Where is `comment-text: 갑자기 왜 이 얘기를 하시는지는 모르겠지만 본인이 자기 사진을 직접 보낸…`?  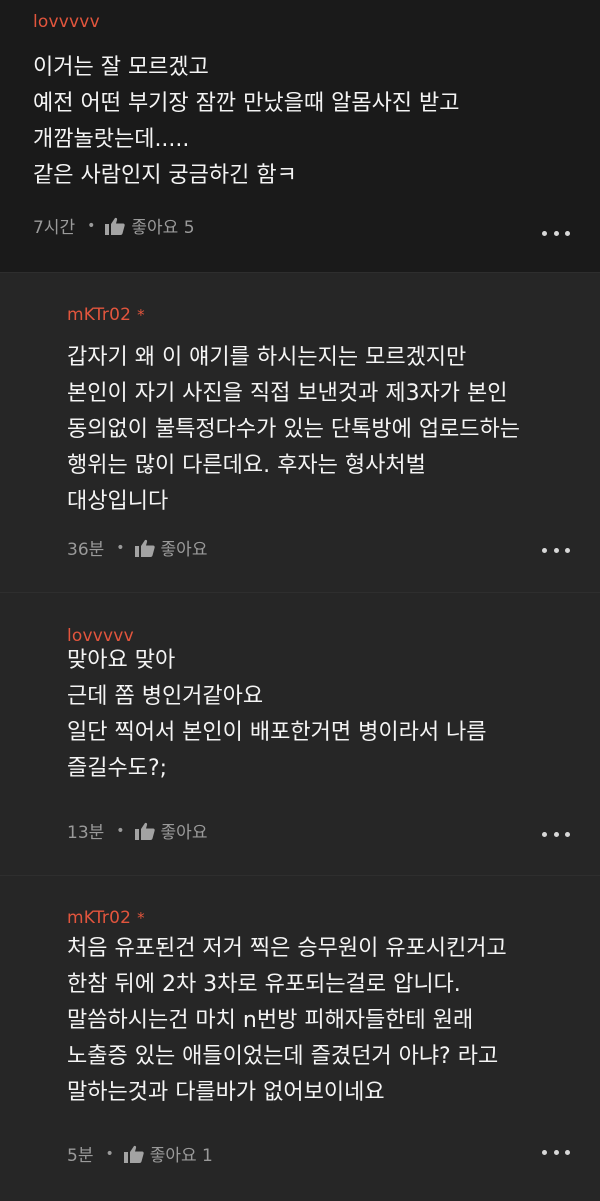
comment-text: 갑자기 왜 이 얘기를 하시는지는 모르겠지만 본인이 자기 사진을 직접 보낸… is located at coordinates (294, 429).